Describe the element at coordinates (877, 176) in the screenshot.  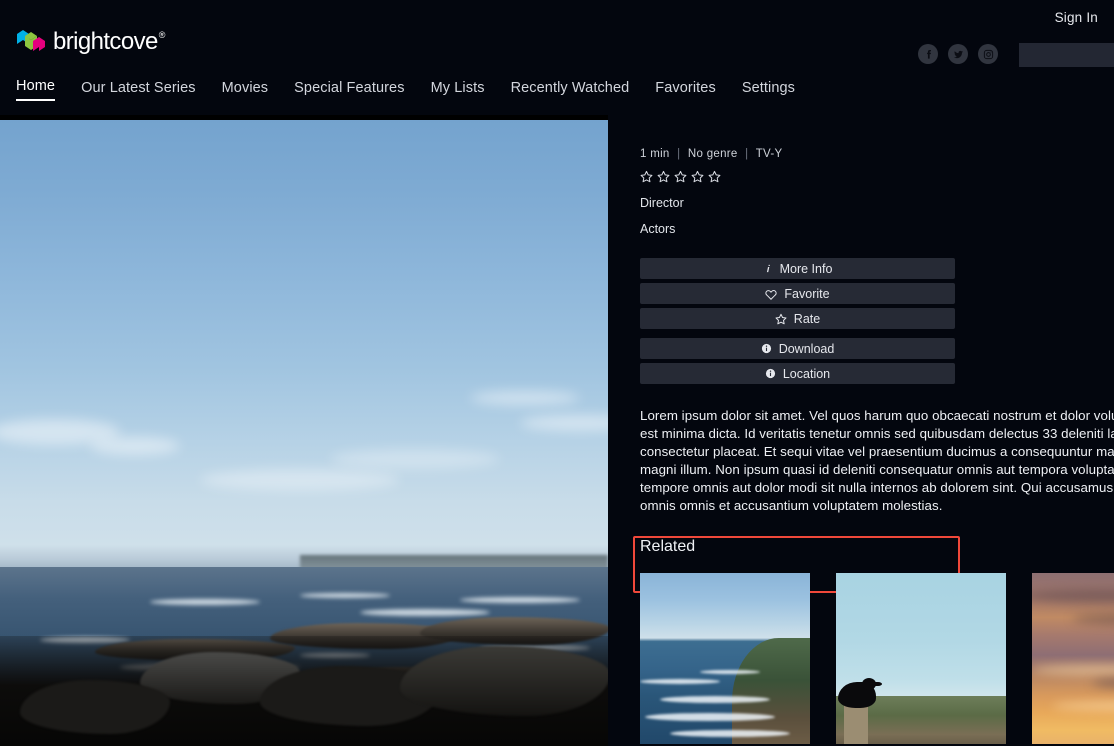
I see `rating-stars` at that location.